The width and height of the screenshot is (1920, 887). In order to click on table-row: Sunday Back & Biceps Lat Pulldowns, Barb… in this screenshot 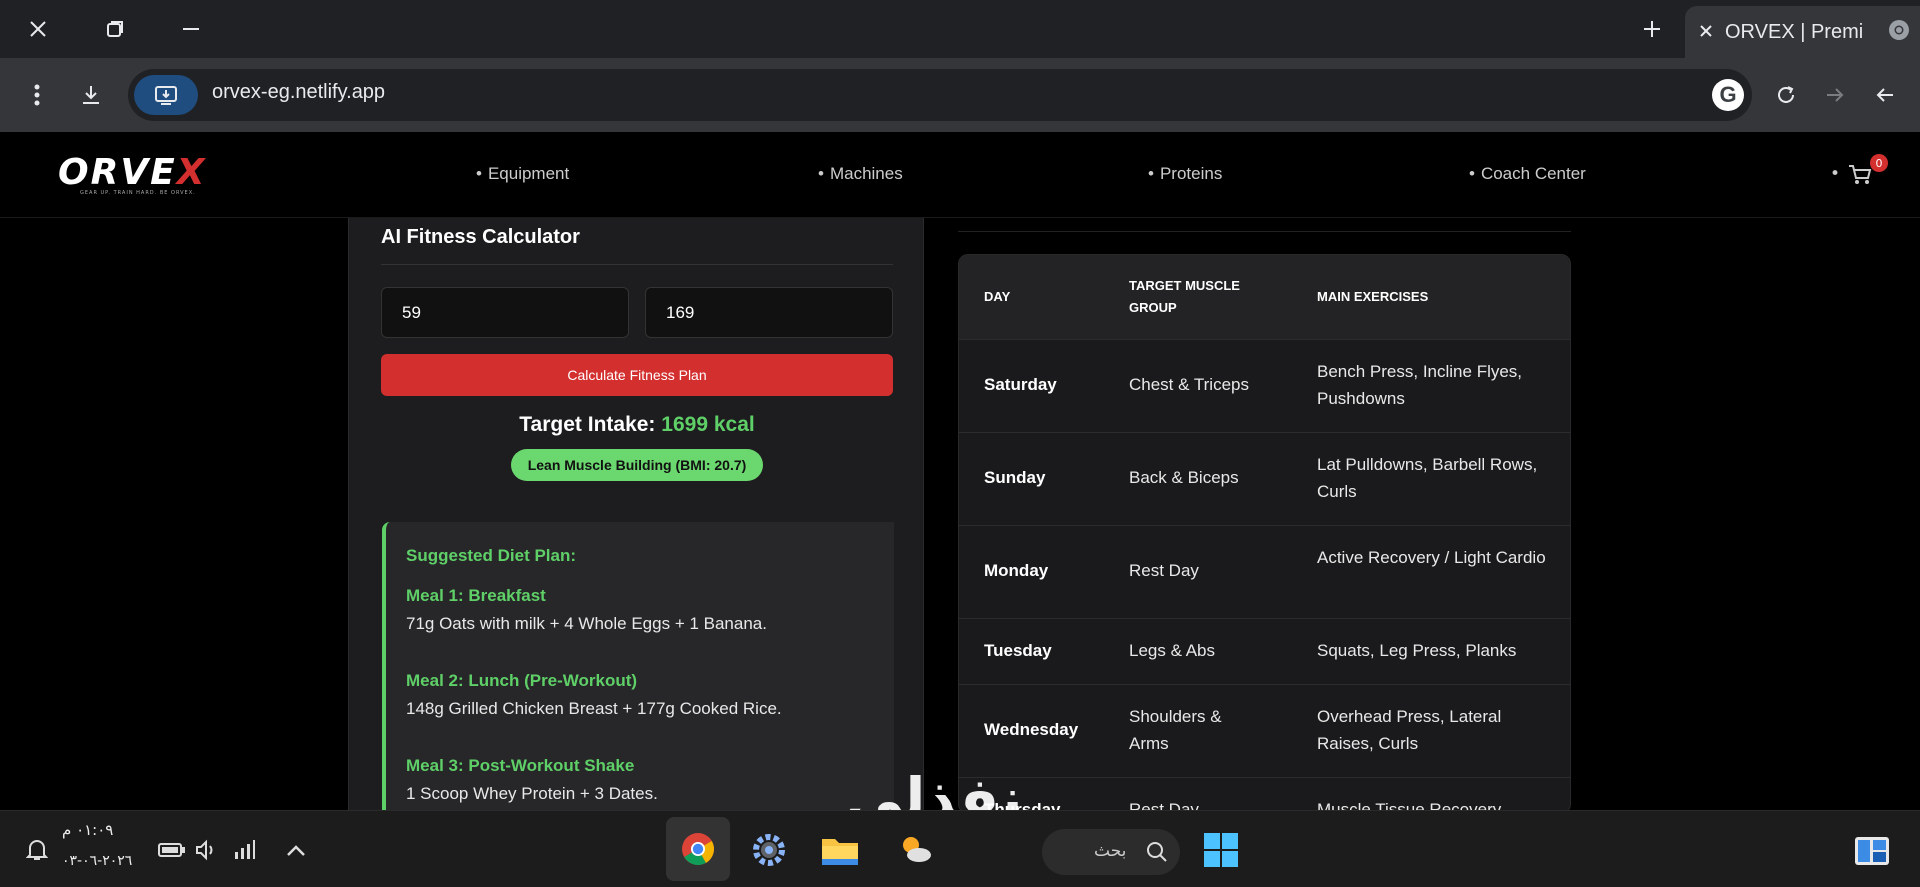, I will do `click(1264, 478)`.